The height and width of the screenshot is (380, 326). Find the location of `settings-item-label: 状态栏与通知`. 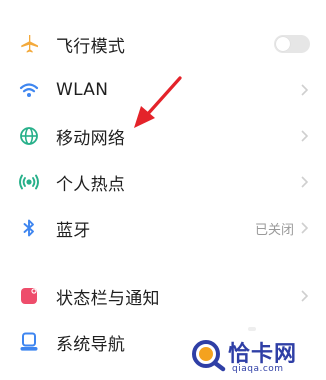

settings-item-label: 状态栏与通知 is located at coordinates (108, 298).